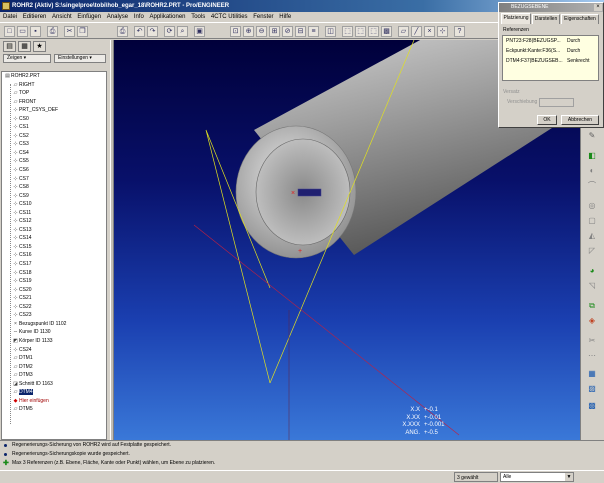 The height and width of the screenshot is (483, 604). What do you see at coordinates (54, 384) in the screenshot?
I see `tree-item: ◪Schnitt ID 1163` at bounding box center [54, 384].